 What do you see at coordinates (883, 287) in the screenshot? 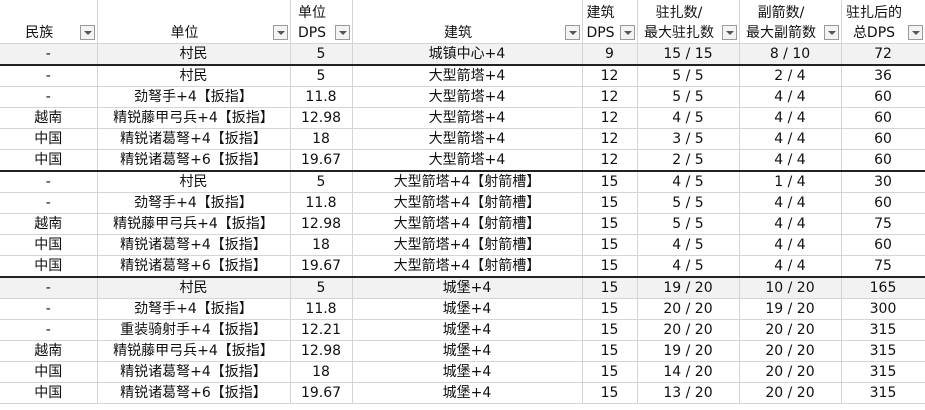
I see `cell-total-dps: 165` at bounding box center [883, 287].